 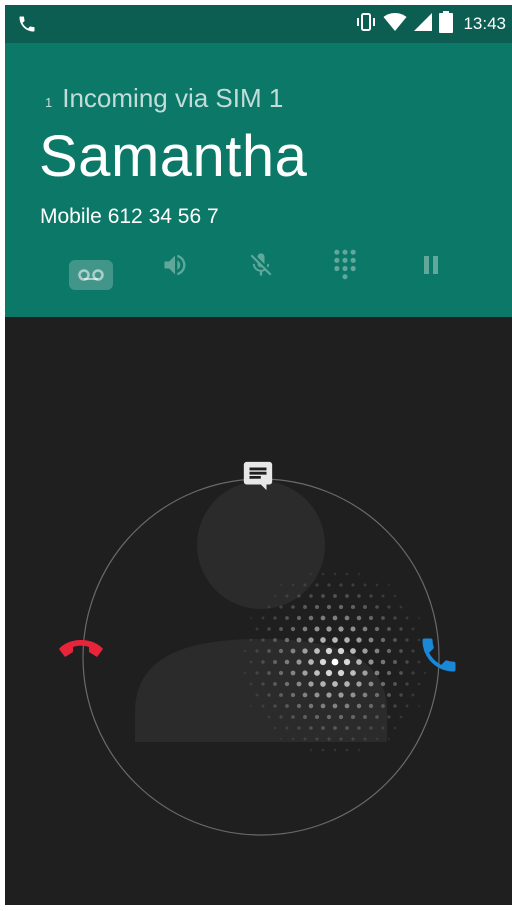 What do you see at coordinates (431, 267) in the screenshot?
I see `hold-button` at bounding box center [431, 267].